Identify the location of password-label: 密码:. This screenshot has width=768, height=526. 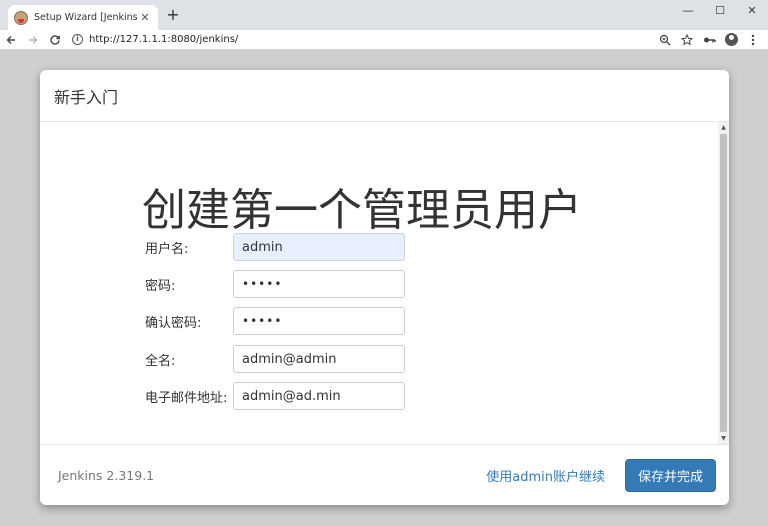
(160, 286).